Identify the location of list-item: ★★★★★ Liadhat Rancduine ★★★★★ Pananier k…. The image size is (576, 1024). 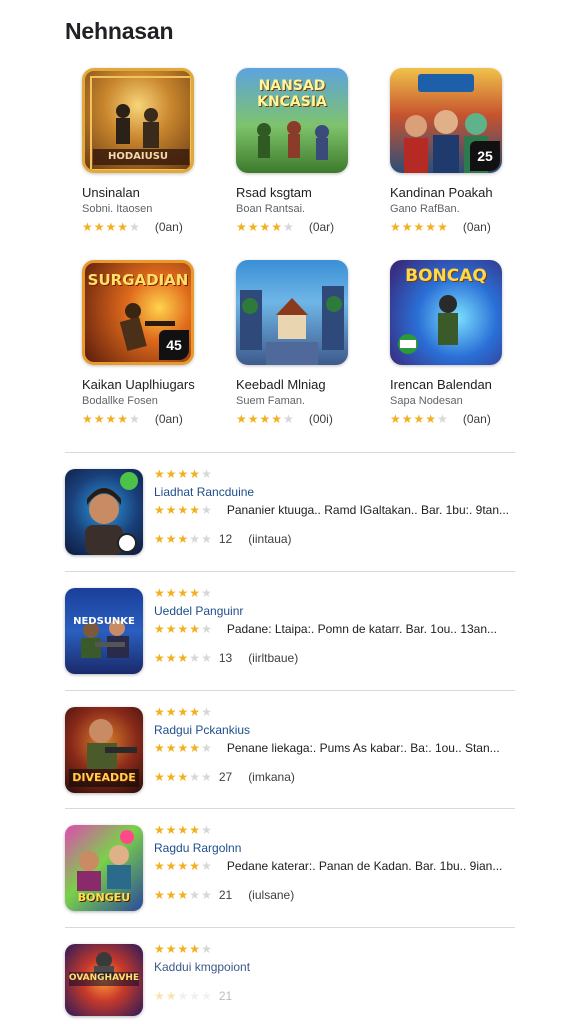
(290, 512).